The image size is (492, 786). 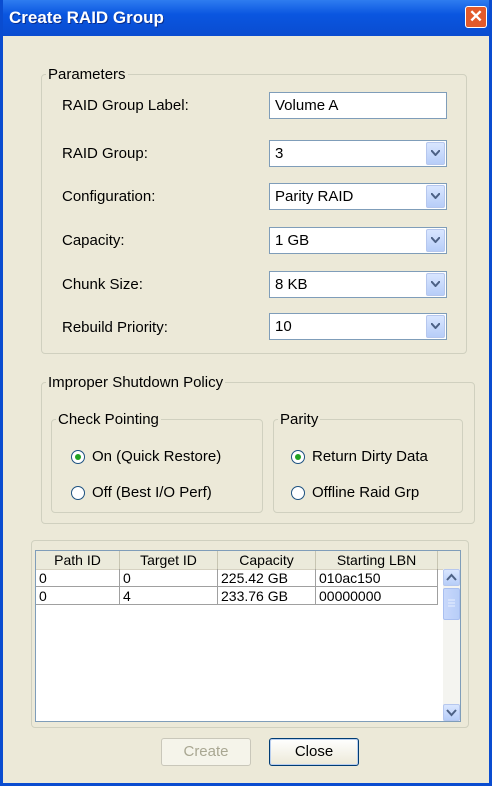 I want to click on radio-return-dirty-data-label: Return Dirty Data, so click(x=370, y=456).